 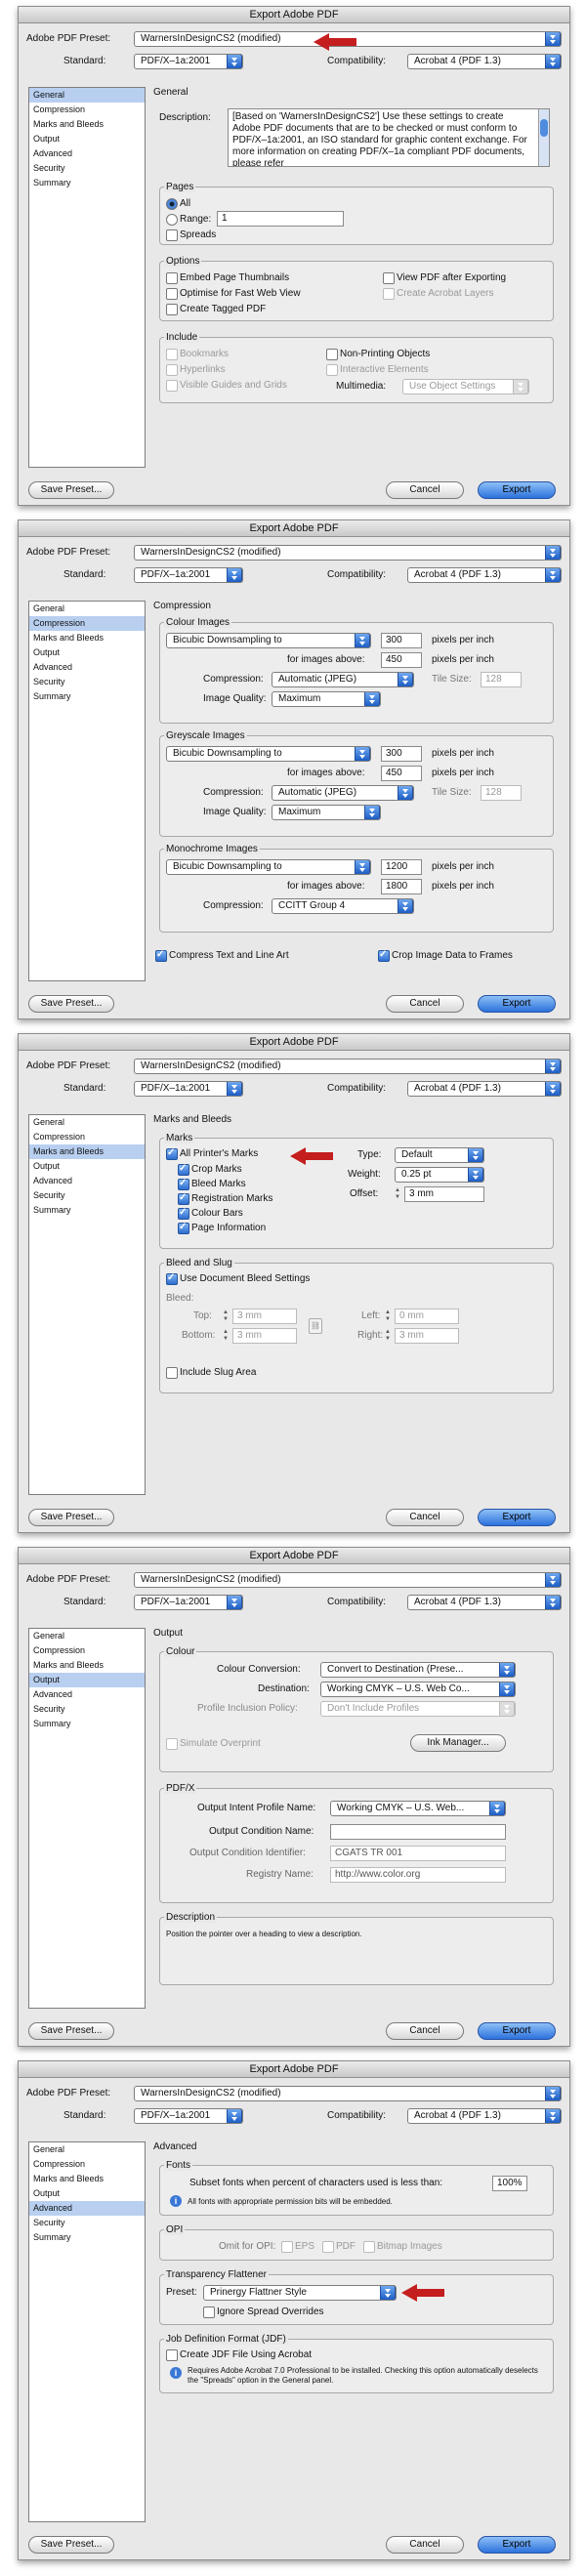 What do you see at coordinates (191, 235) in the screenshot?
I see `spreads-checkbox: Spreads` at bounding box center [191, 235].